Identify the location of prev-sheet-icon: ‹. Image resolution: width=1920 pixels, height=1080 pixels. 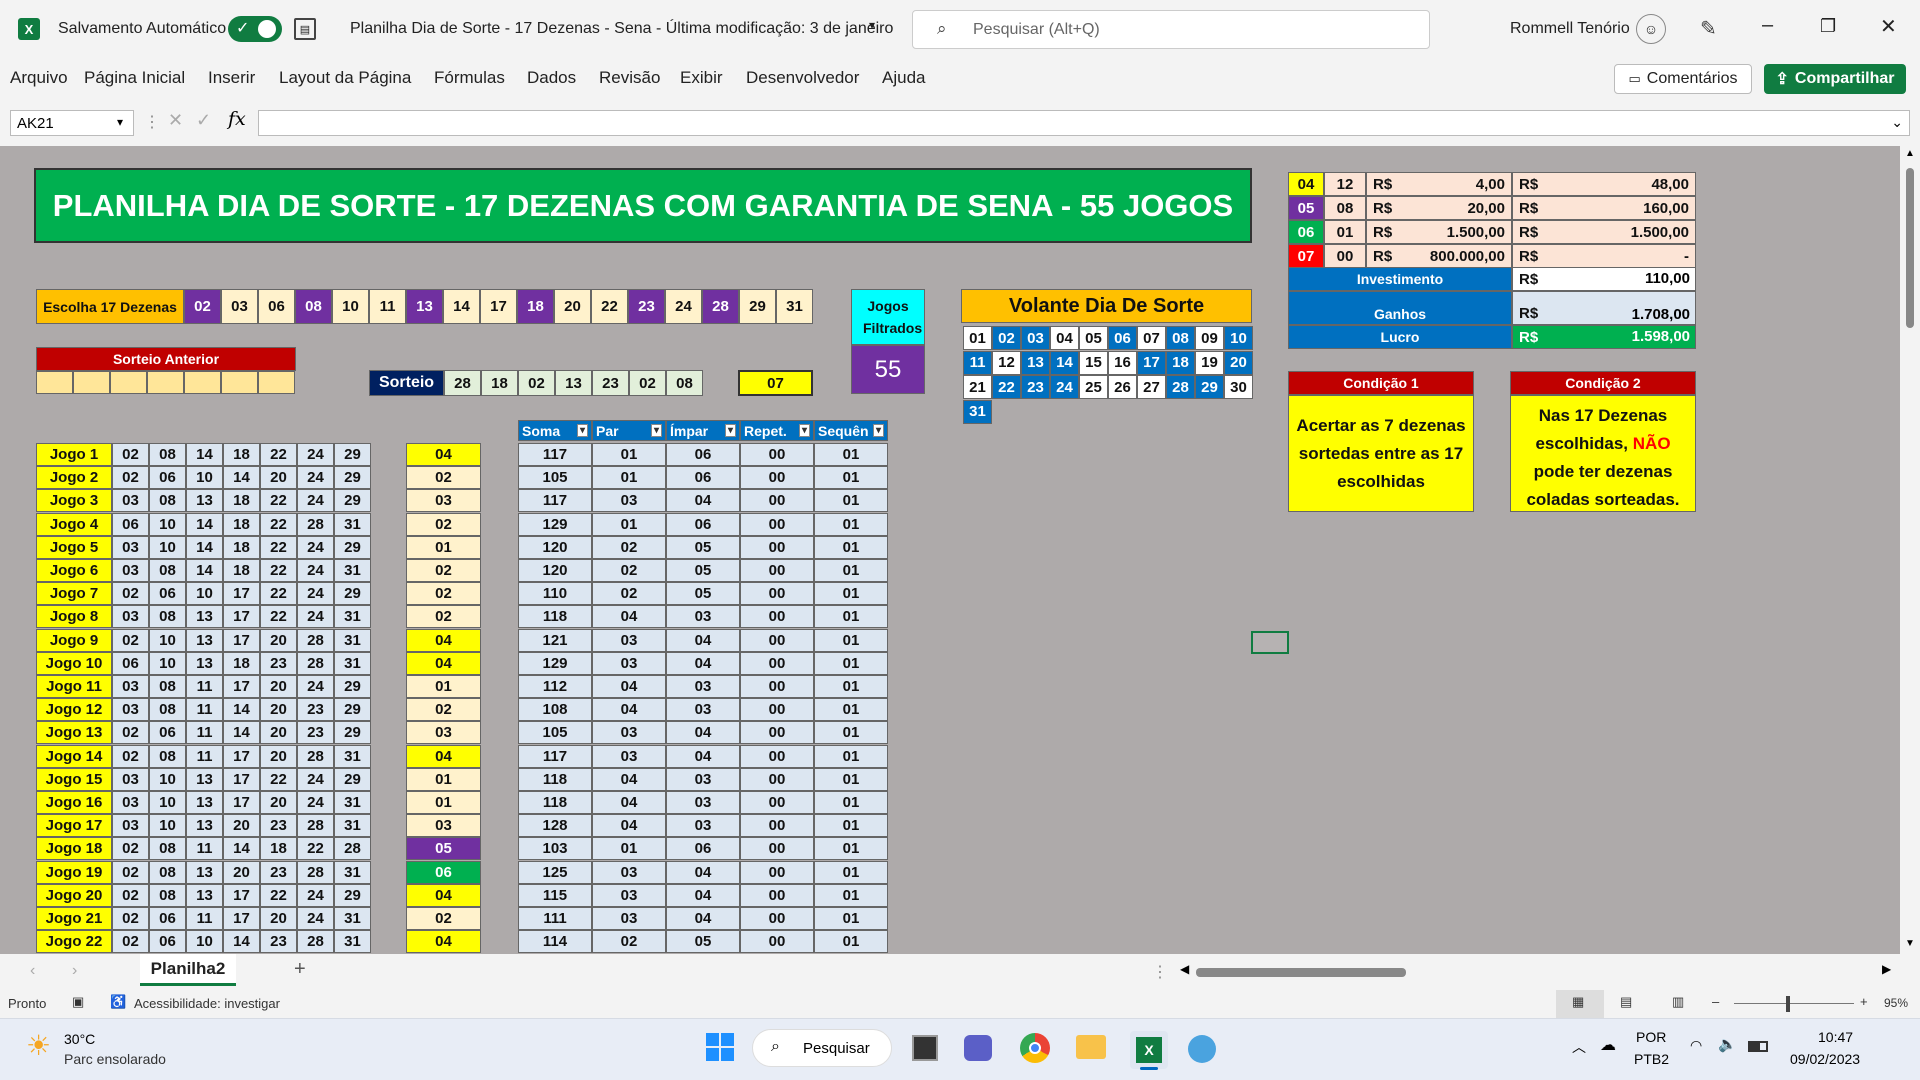
(32, 971).